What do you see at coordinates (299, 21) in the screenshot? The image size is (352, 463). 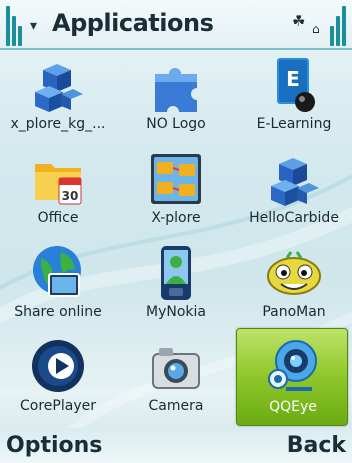 I see `connectivity-icon: ☘` at bounding box center [299, 21].